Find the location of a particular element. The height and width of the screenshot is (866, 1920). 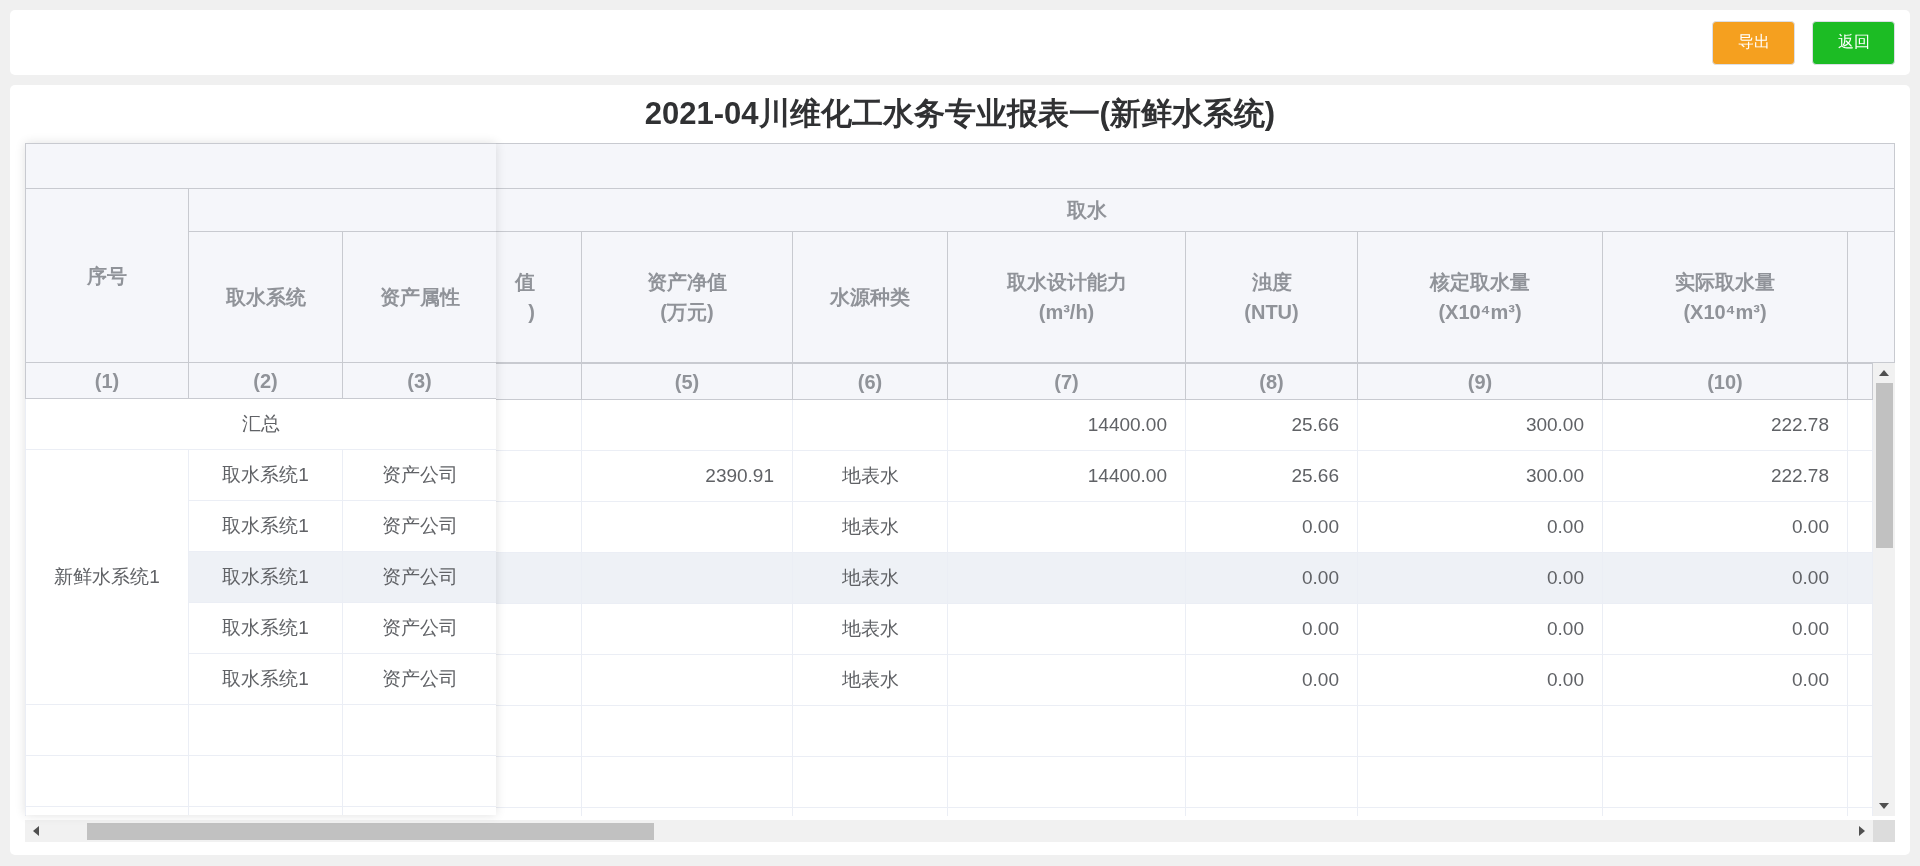

group-name-cell: 新鲜水系统1 is located at coordinates (107, 577).